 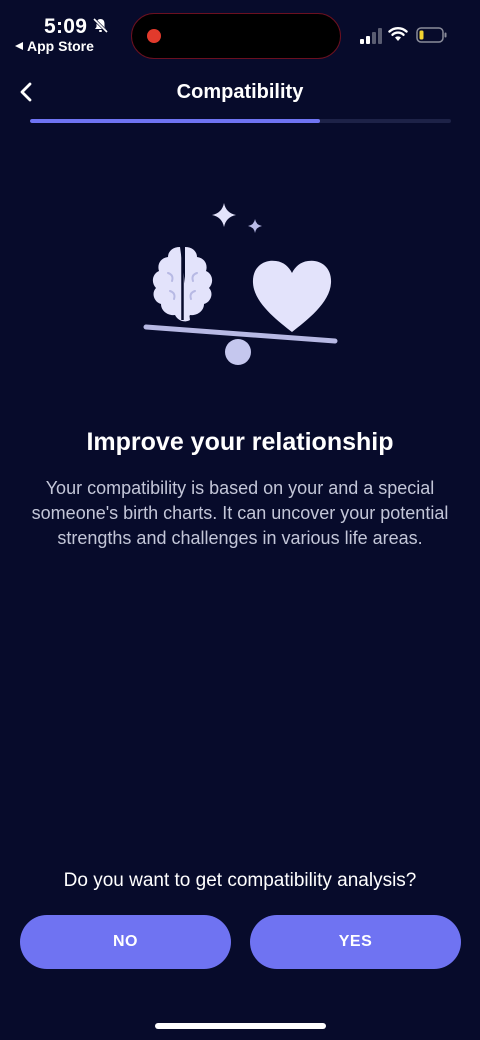 What do you see at coordinates (371, 36) in the screenshot?
I see `signal-icon` at bounding box center [371, 36].